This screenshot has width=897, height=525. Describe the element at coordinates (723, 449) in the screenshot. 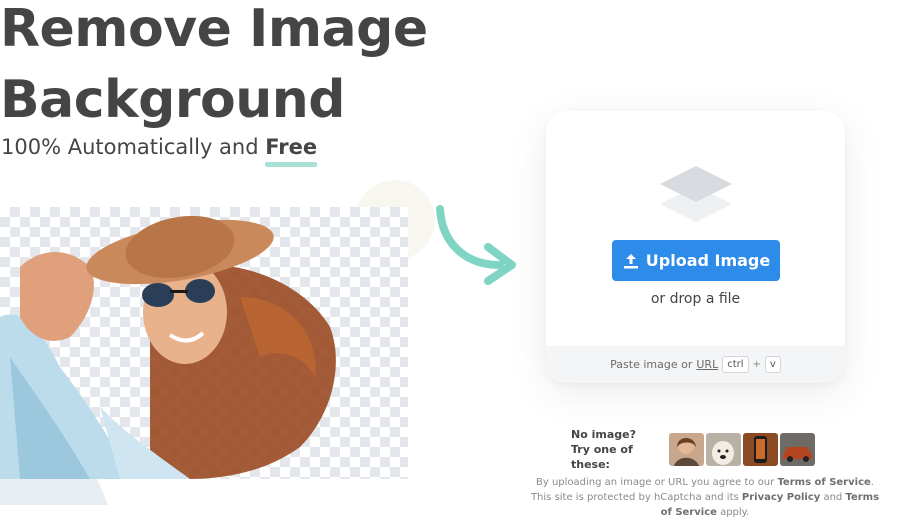

I see `sample-thumb-dog` at that location.